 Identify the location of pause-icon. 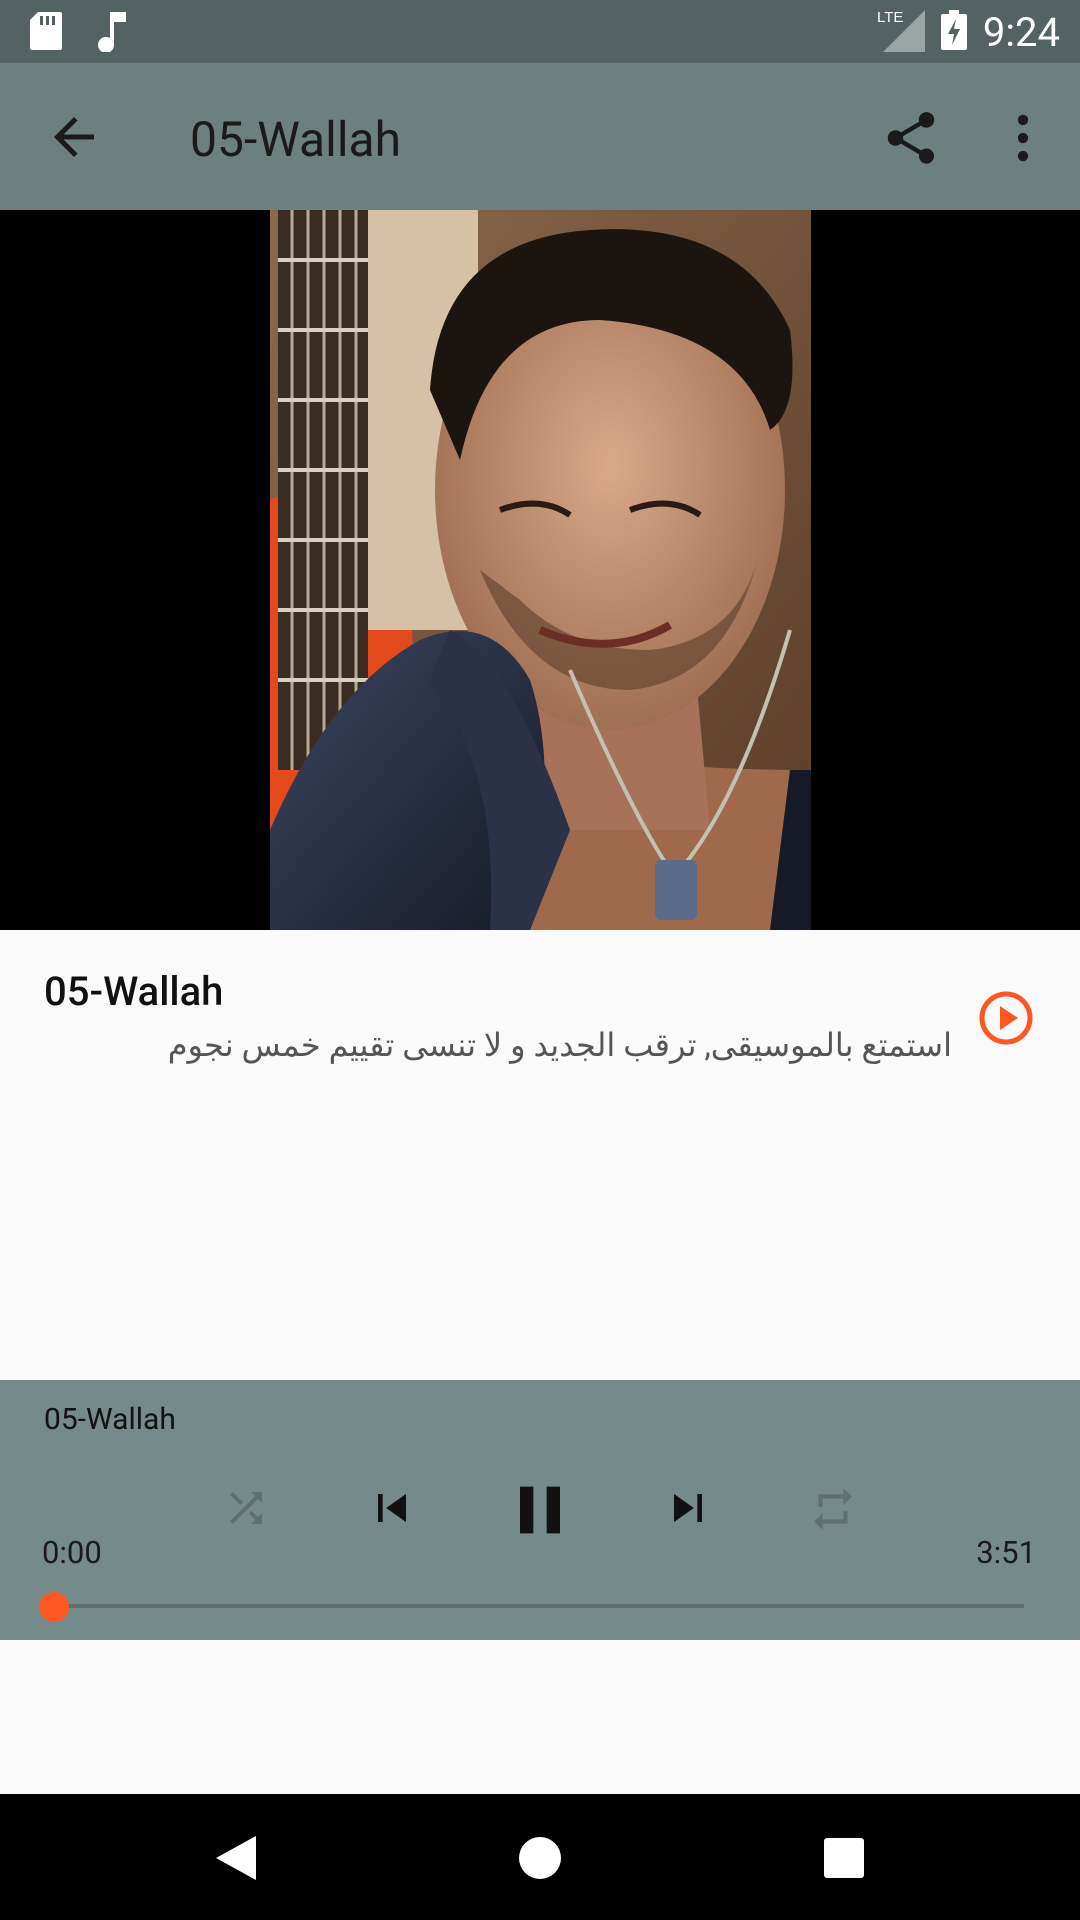
(540, 1512).